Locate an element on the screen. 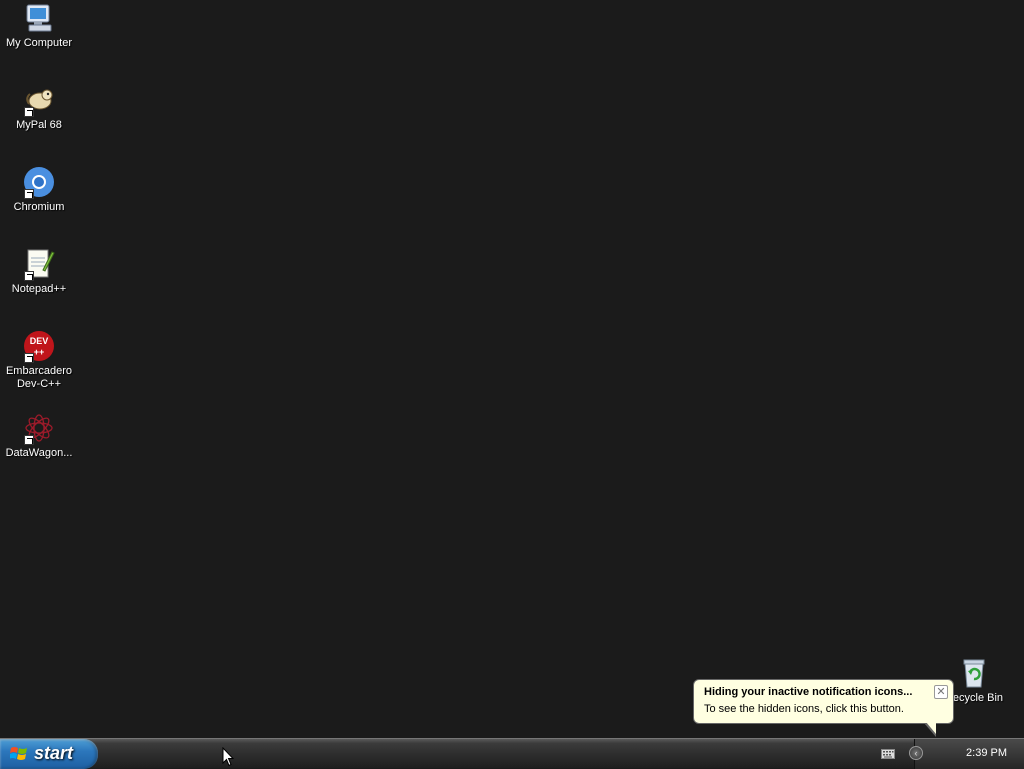  desktop-icon-mypal: MyPal 68 is located at coordinates (39, 108).